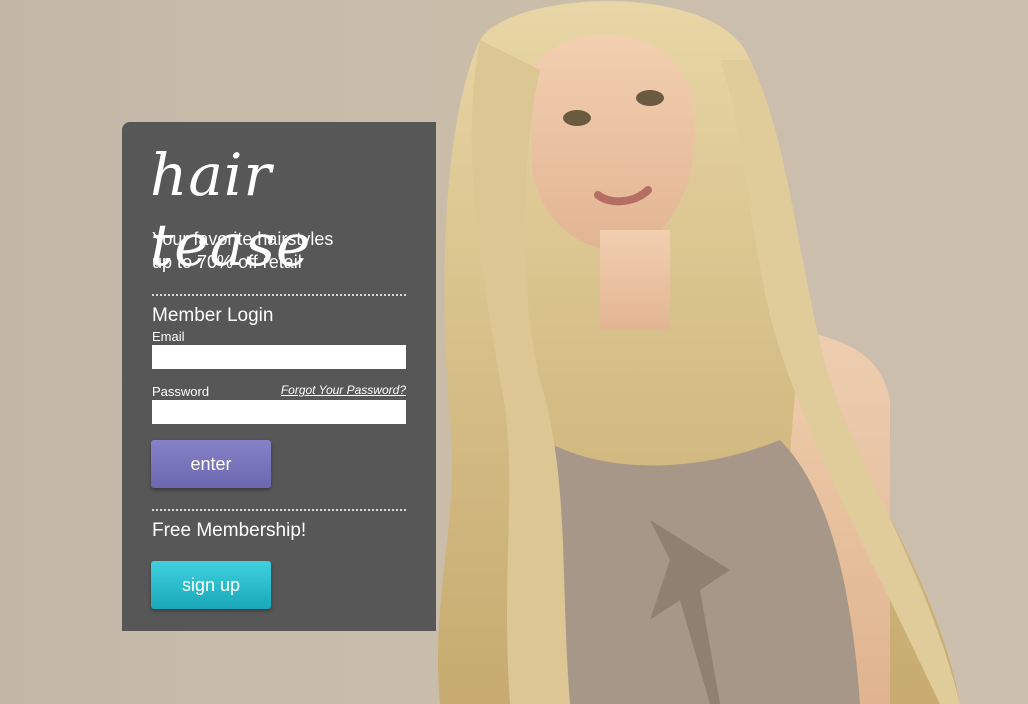  What do you see at coordinates (213, 315) in the screenshot?
I see `member-login-title: Member Login` at bounding box center [213, 315].